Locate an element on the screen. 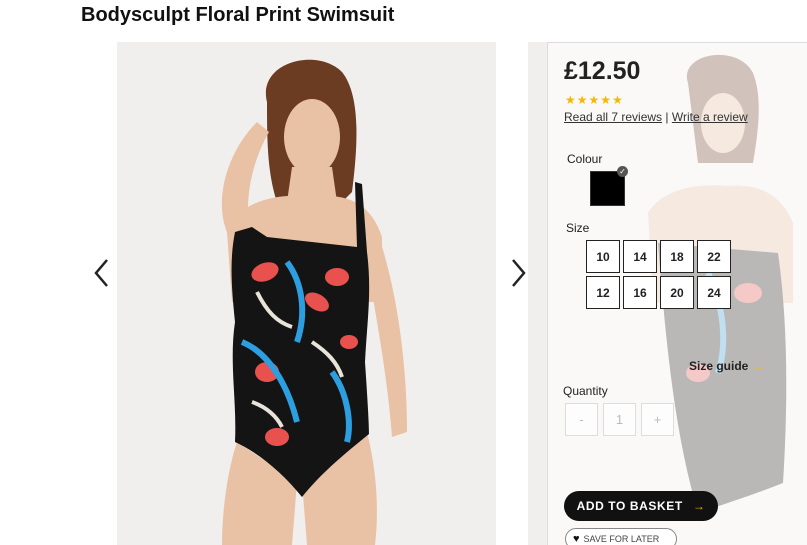 The image size is (807, 545). heart-icon: ♥ is located at coordinates (576, 539).